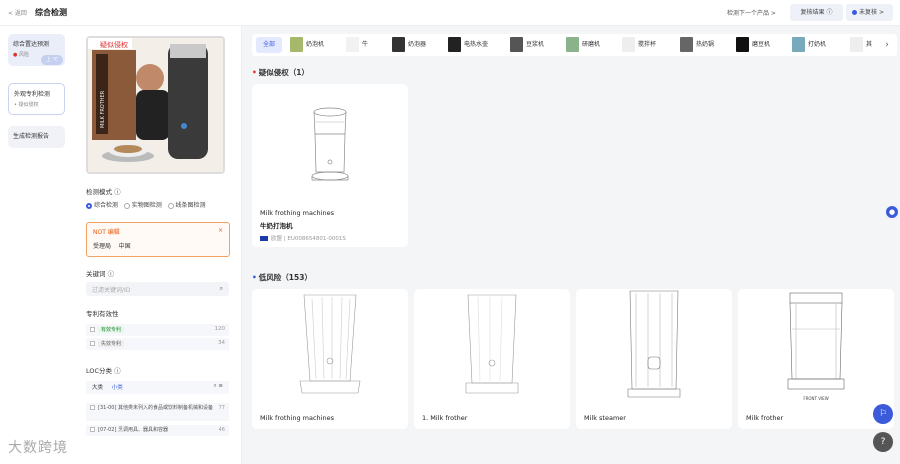 Image resolution: width=900 pixels, height=464 pixels. Describe the element at coordinates (52, 60) in the screenshot. I see `risk-pill: 上 ℃` at that location.